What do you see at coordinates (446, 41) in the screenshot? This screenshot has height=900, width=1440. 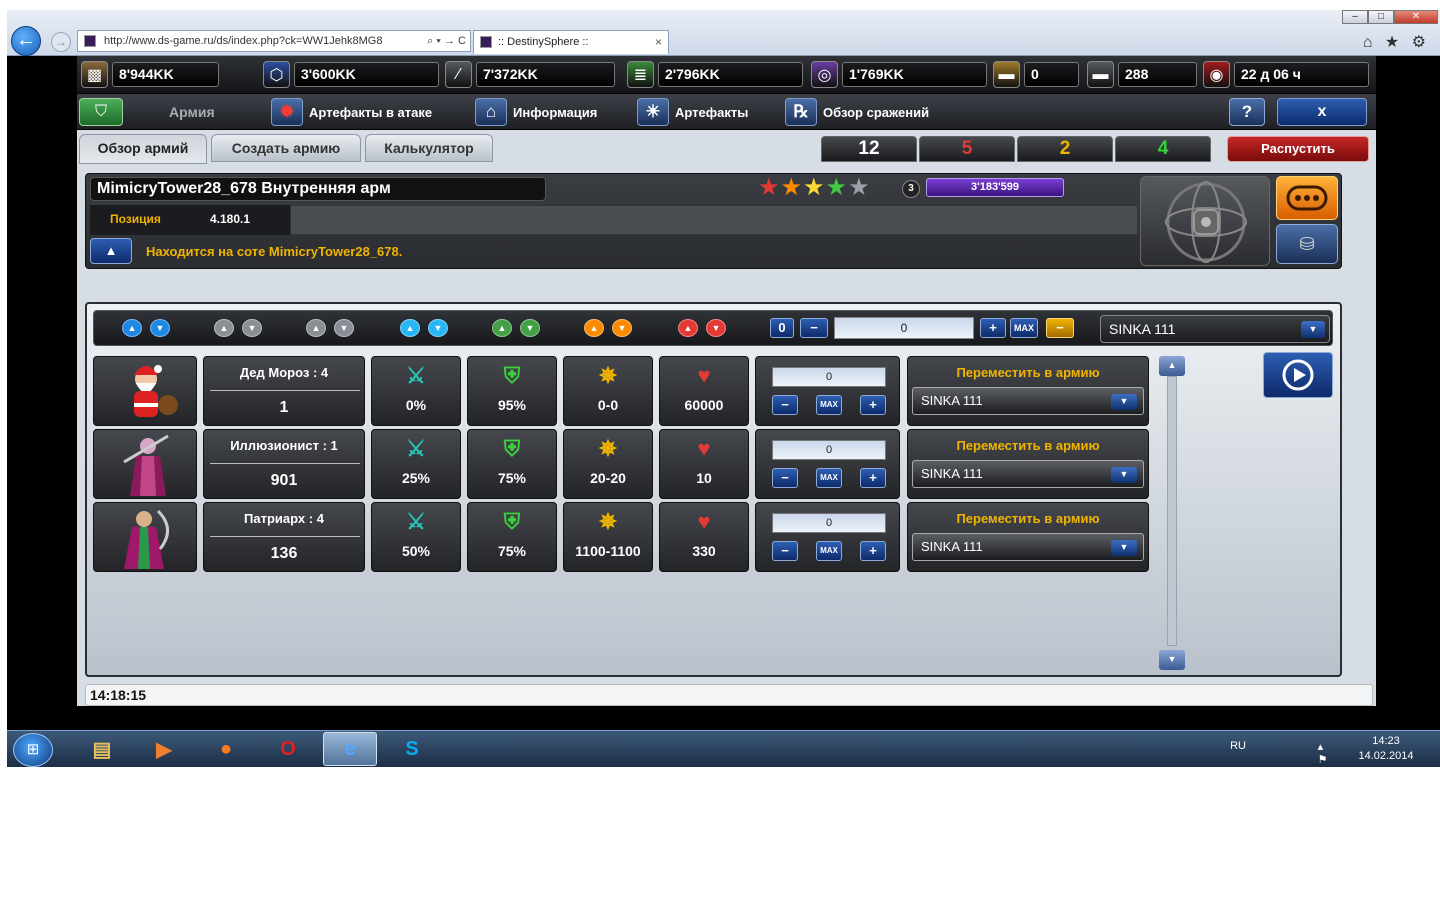 I see `address-controls: ⌕ ▾ → C` at bounding box center [446, 41].